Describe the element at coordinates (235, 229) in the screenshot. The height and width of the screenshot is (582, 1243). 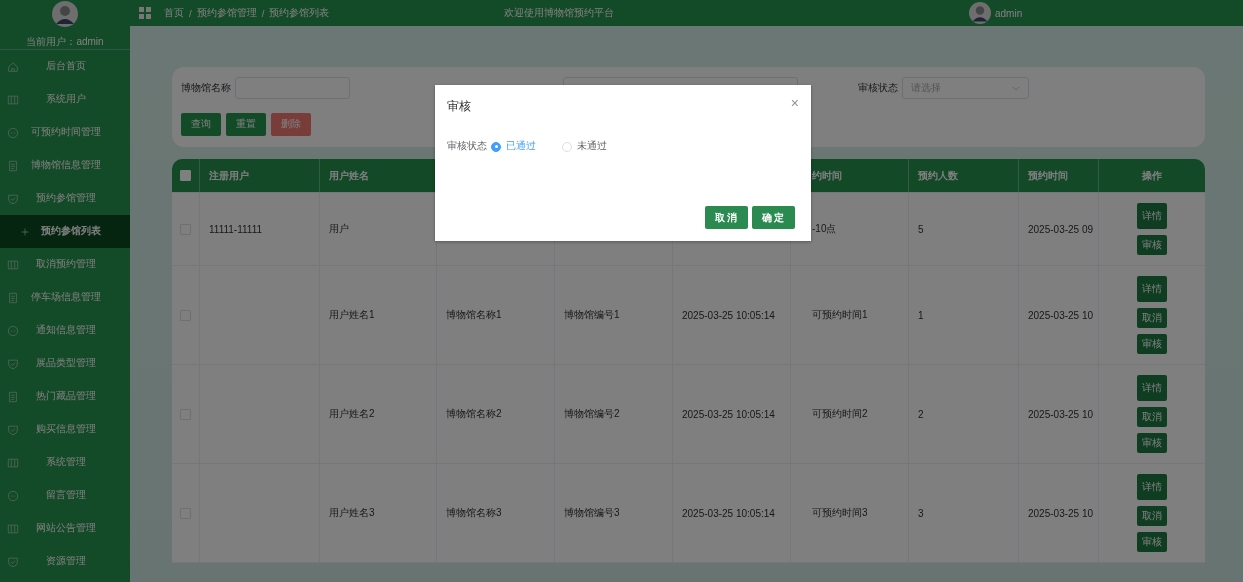
I see `table-cell: 11111-11111` at that location.